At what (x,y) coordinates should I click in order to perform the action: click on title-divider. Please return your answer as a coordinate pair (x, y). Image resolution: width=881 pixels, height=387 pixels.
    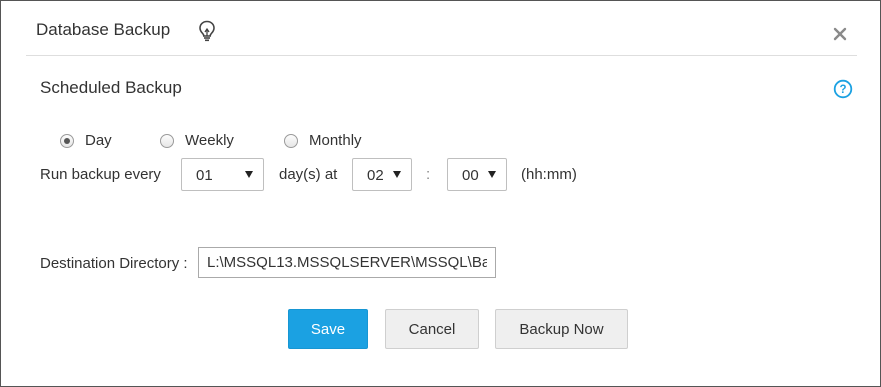
    Looking at the image, I should click on (441, 55).